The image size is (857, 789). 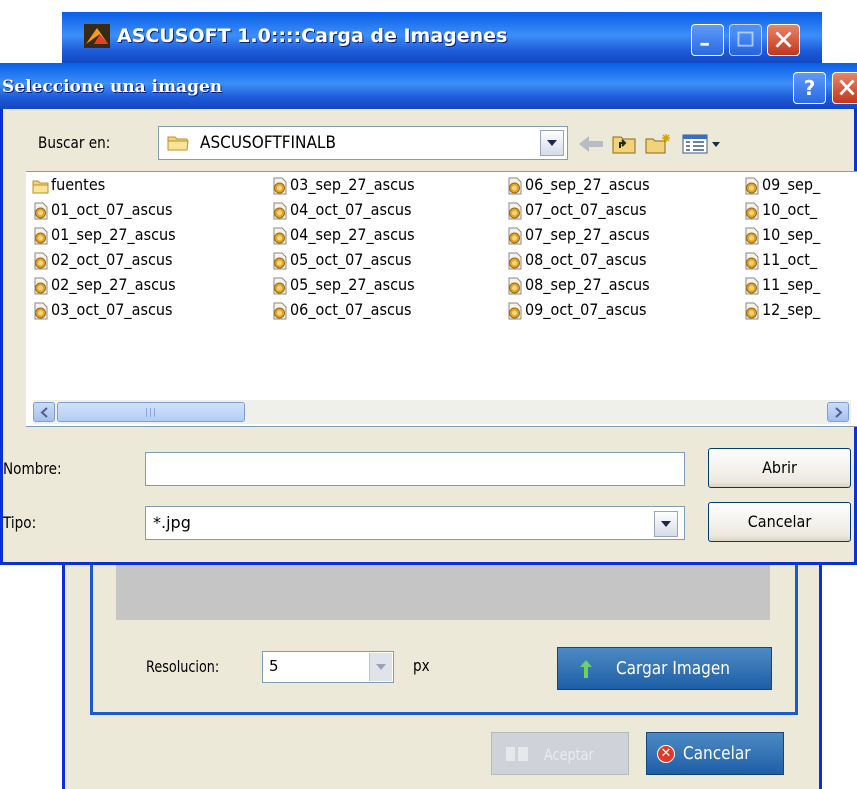 I want to click on load-image-button: Cargar Imagen, so click(x=664, y=668).